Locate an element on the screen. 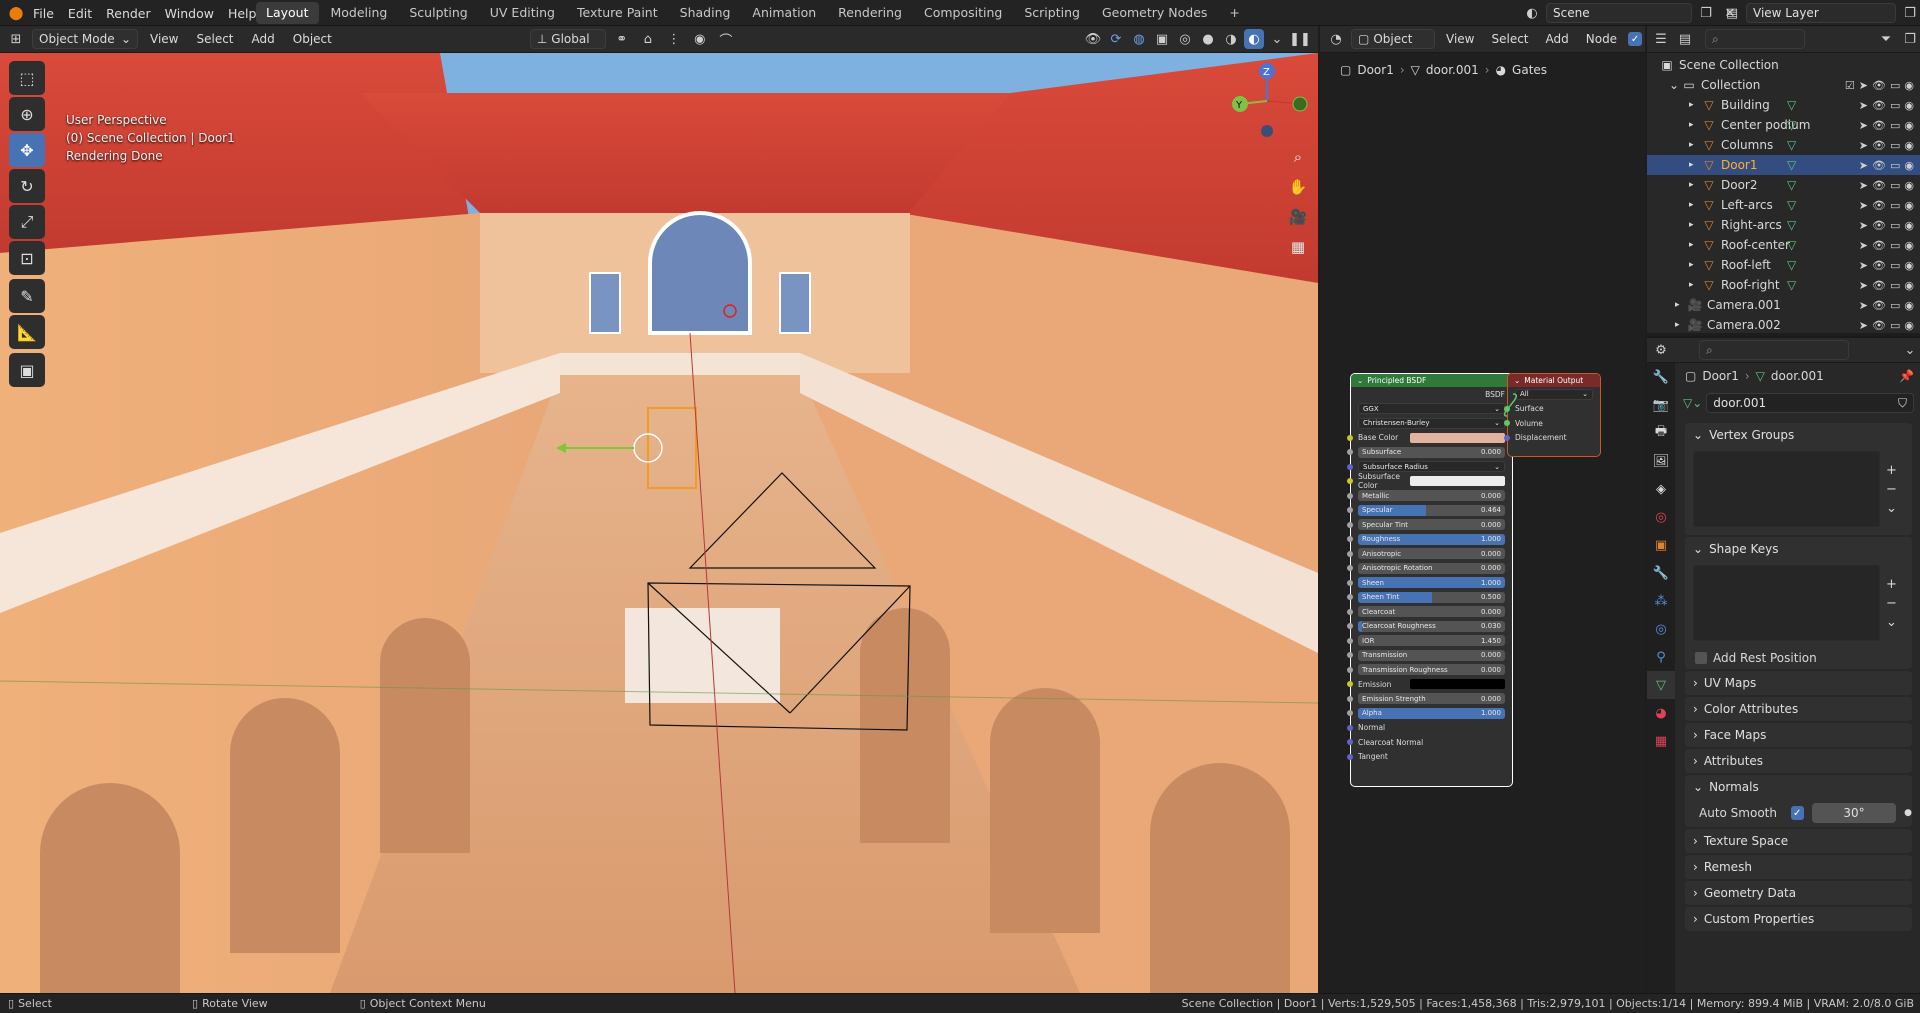 The image size is (1920, 1013). visibility-icon: 👁 is located at coordinates (1093, 39).